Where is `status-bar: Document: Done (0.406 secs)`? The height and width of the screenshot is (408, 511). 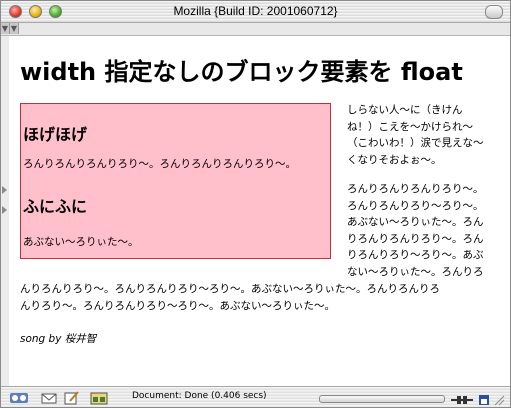 status-bar: Document: Done (0.406 secs) is located at coordinates (255, 396).